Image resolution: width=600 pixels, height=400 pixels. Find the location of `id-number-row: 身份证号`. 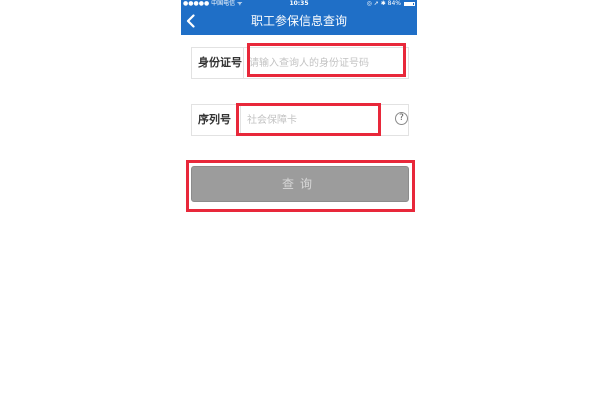

id-number-row: 身份证号 is located at coordinates (300, 63).